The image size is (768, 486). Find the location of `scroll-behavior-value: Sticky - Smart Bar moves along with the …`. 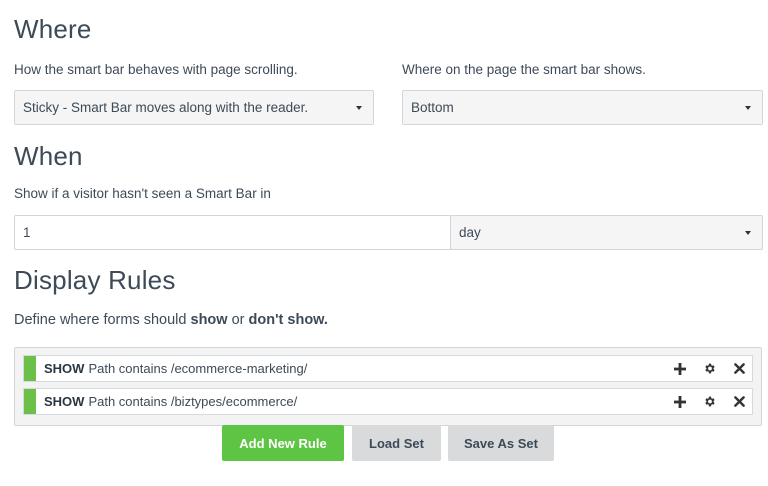

scroll-behavior-value: Sticky - Smart Bar moves along with the … is located at coordinates (166, 107).